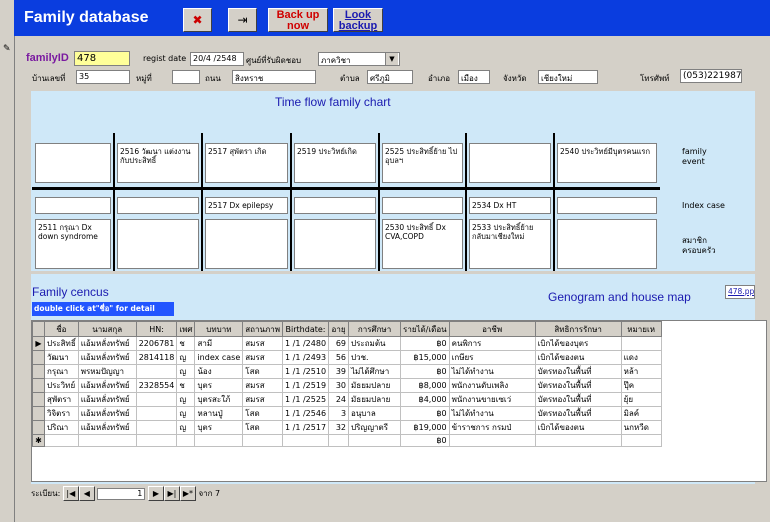  What do you see at coordinates (375, 427) in the screenshot?
I see `table-cell: ปริญญาตรี` at bounding box center [375, 427].